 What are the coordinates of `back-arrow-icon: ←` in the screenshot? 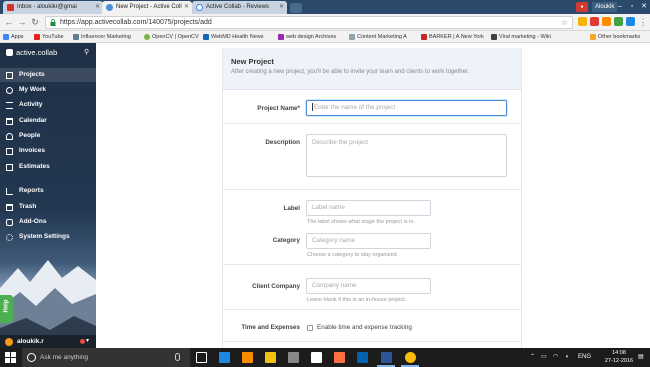 It's located at (9, 22).